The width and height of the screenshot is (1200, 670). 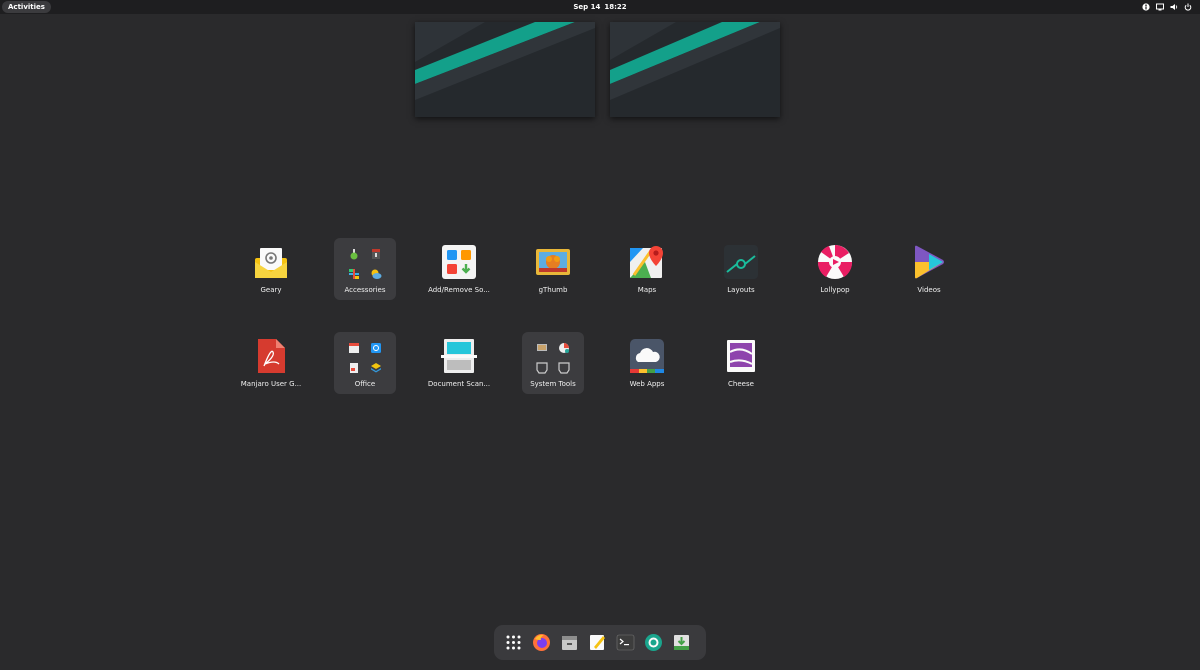 I want to click on top-bar: Activities Sep 1418:22, so click(x=600, y=7).